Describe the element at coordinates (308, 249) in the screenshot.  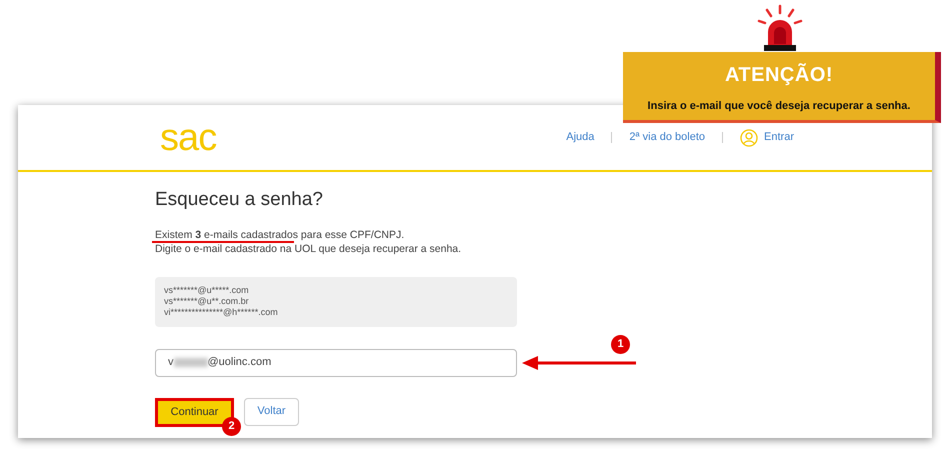
I see `instruction-text: Digite o e-mail cadastrado na UOL que deseja recuperar a senha.` at that location.